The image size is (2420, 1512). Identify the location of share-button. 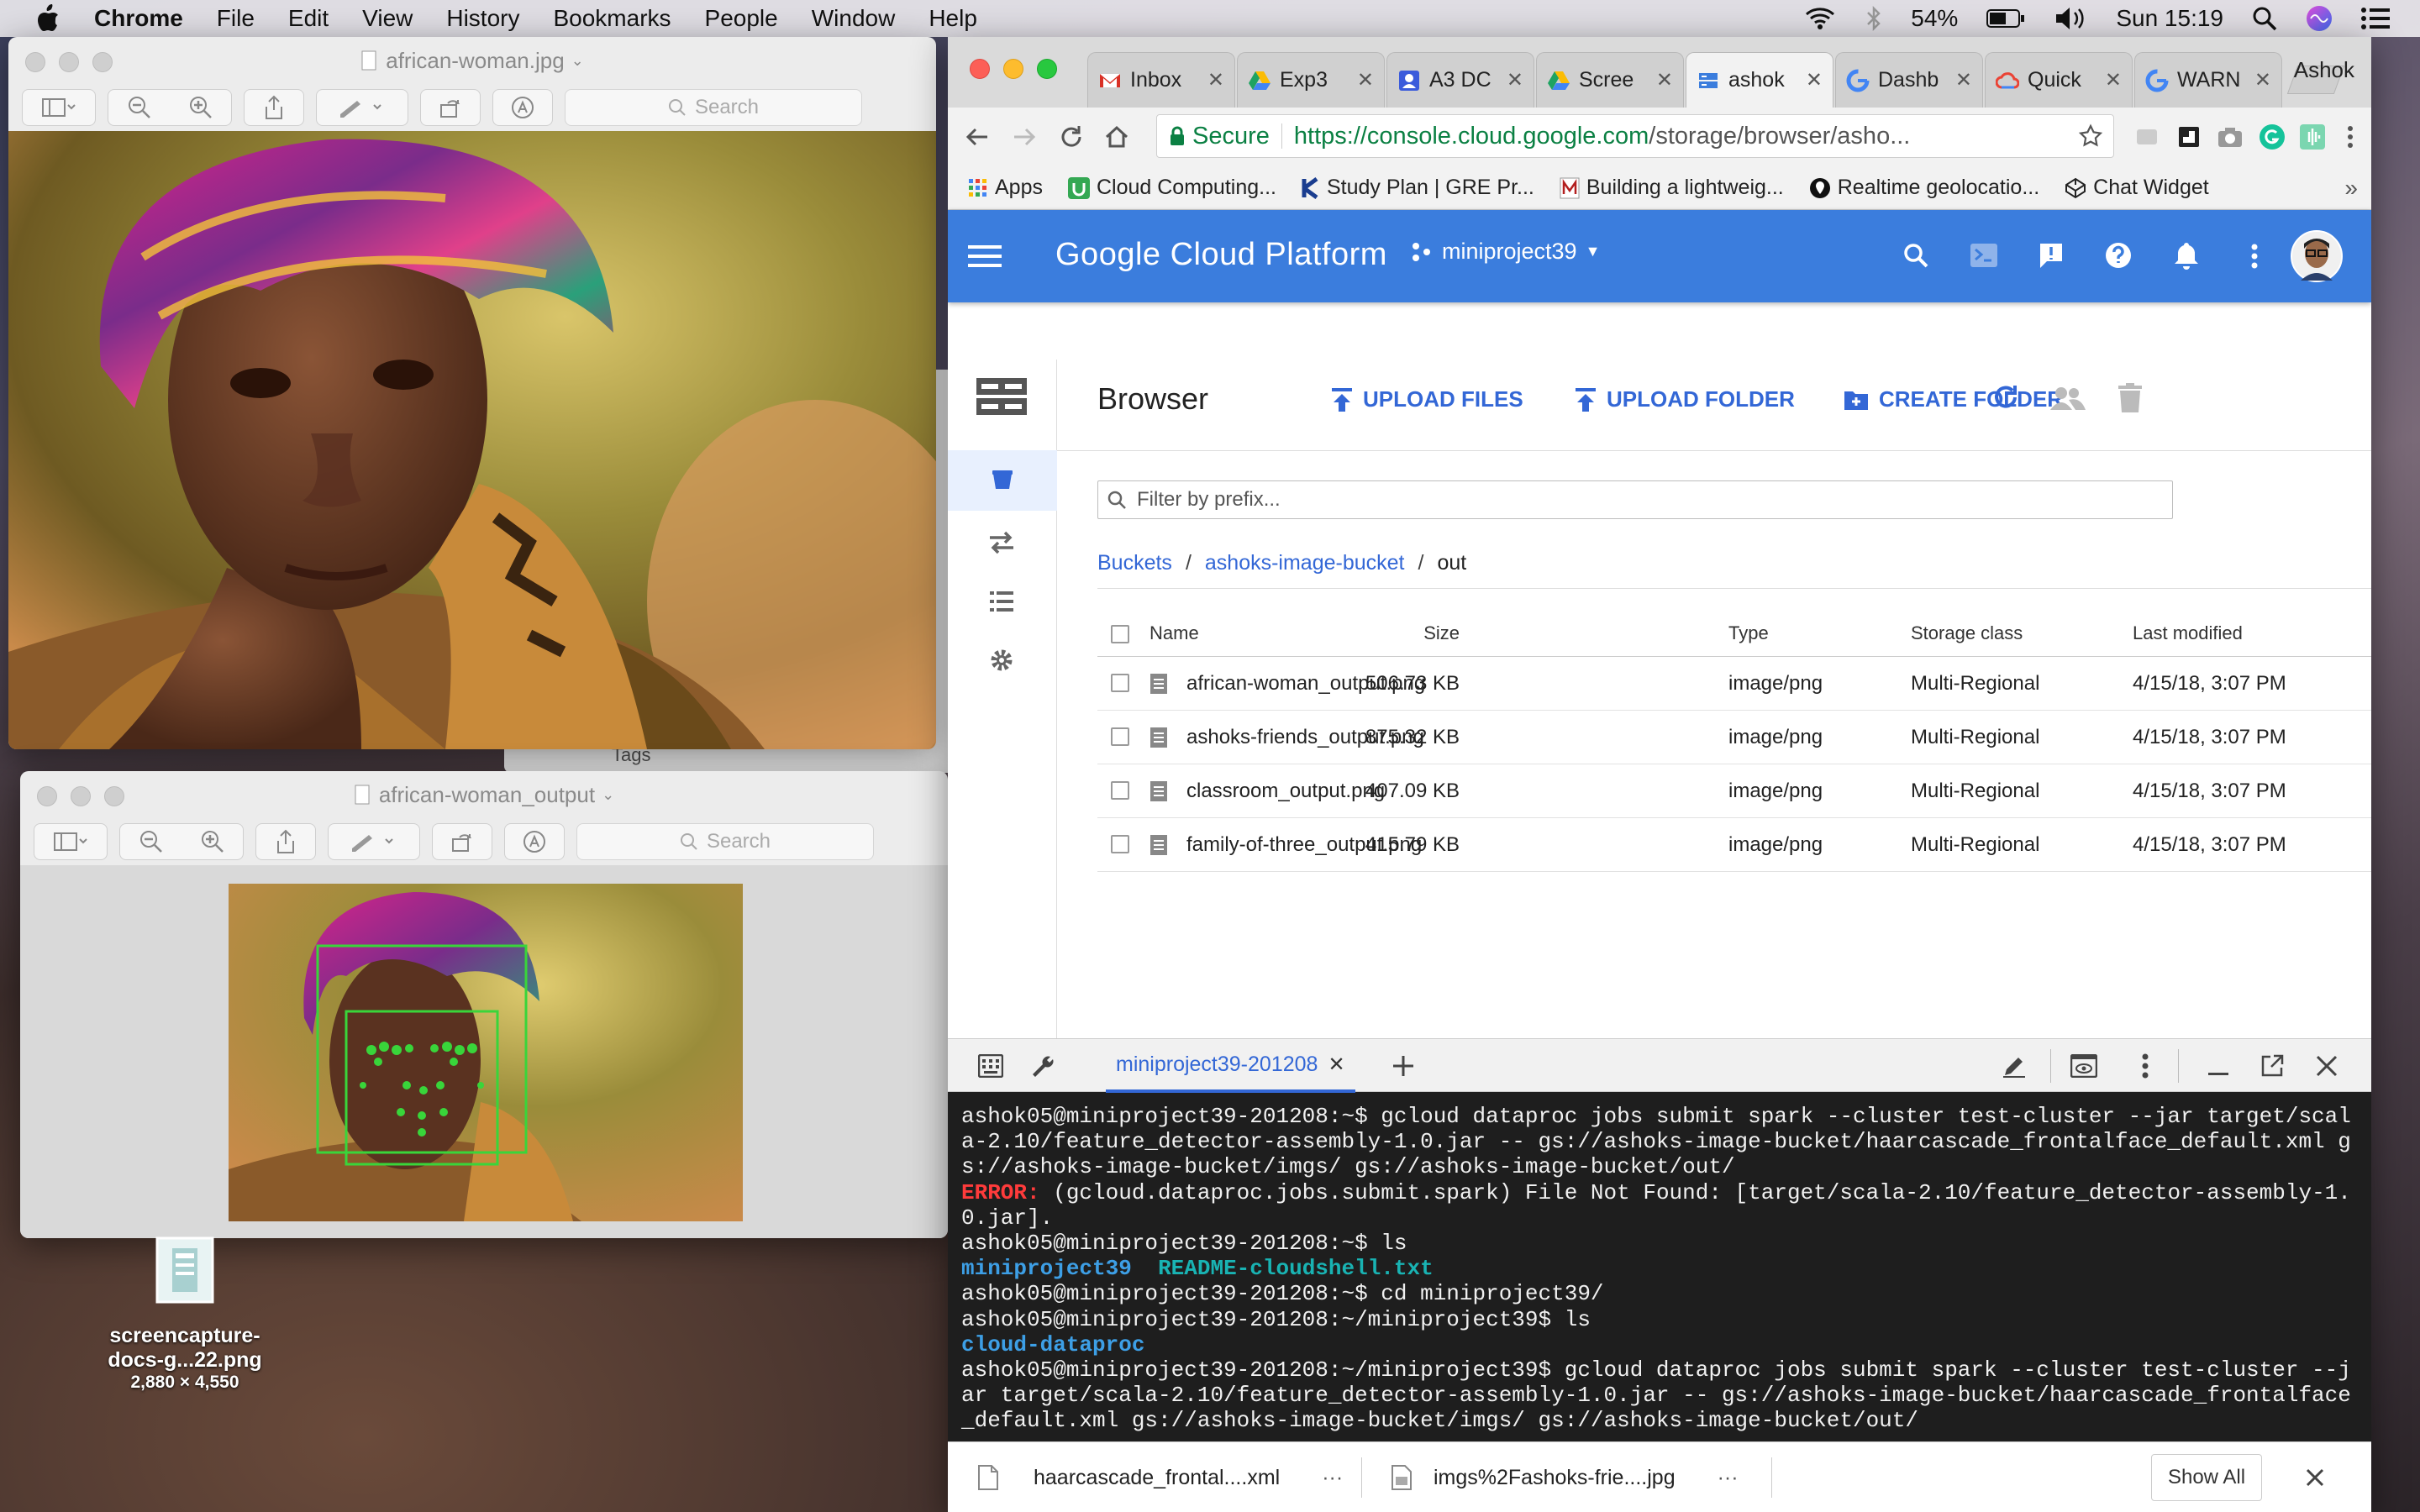
(285, 841).